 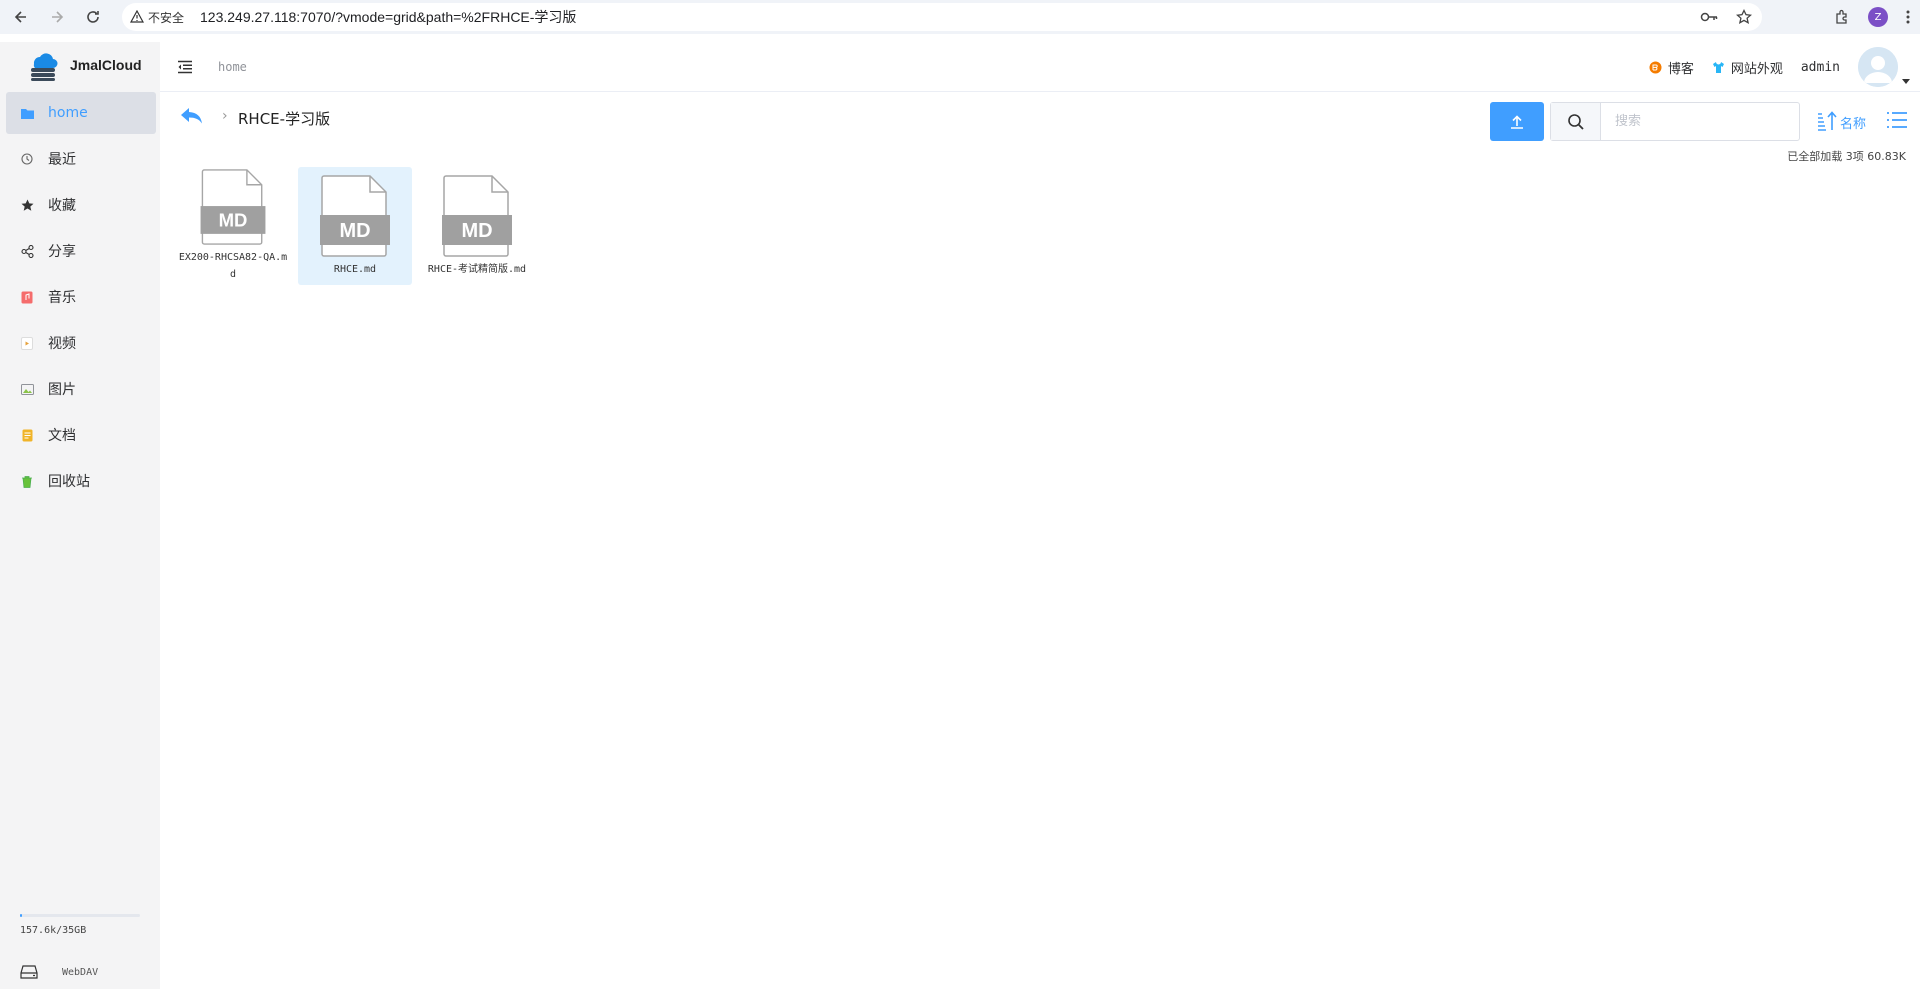 I want to click on sidebar-item-documents: 文档, so click(x=81, y=435).